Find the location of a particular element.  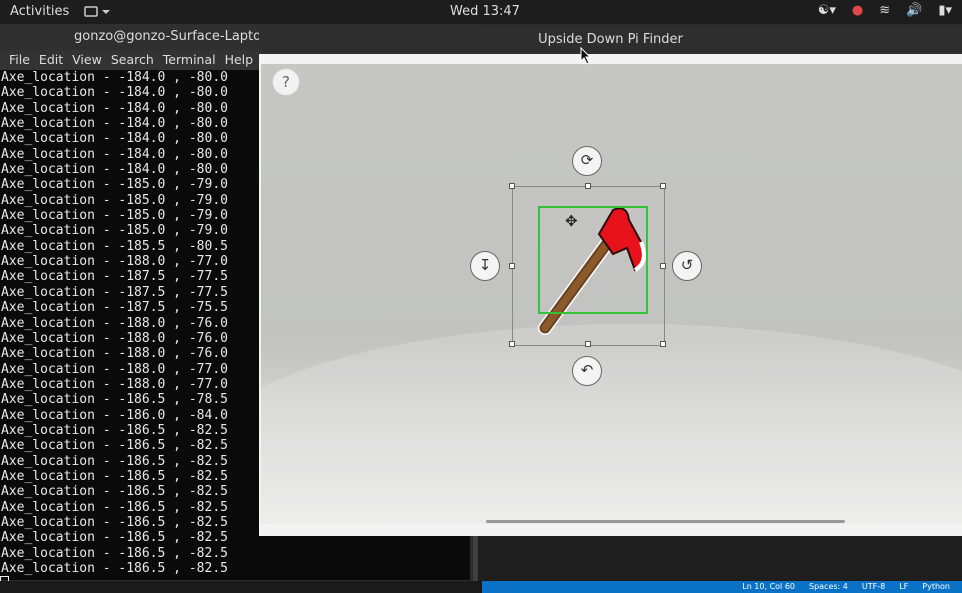

resize-handle-nw is located at coordinates (512, 186).